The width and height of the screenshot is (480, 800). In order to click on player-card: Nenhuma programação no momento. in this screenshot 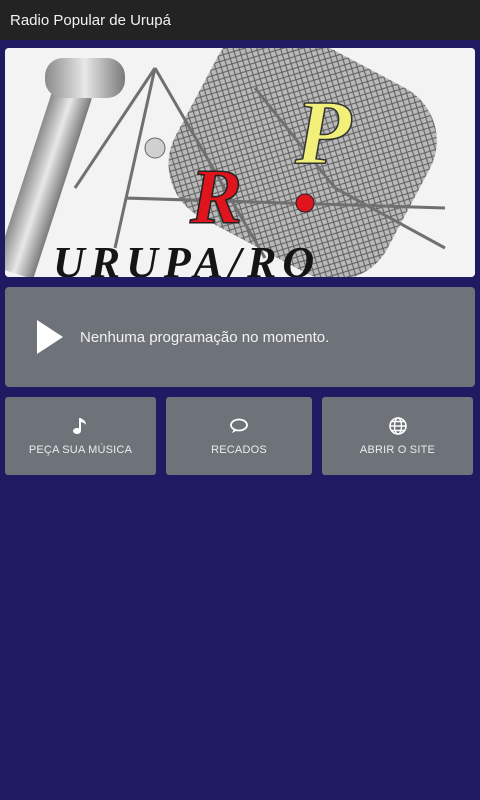, I will do `click(240, 337)`.